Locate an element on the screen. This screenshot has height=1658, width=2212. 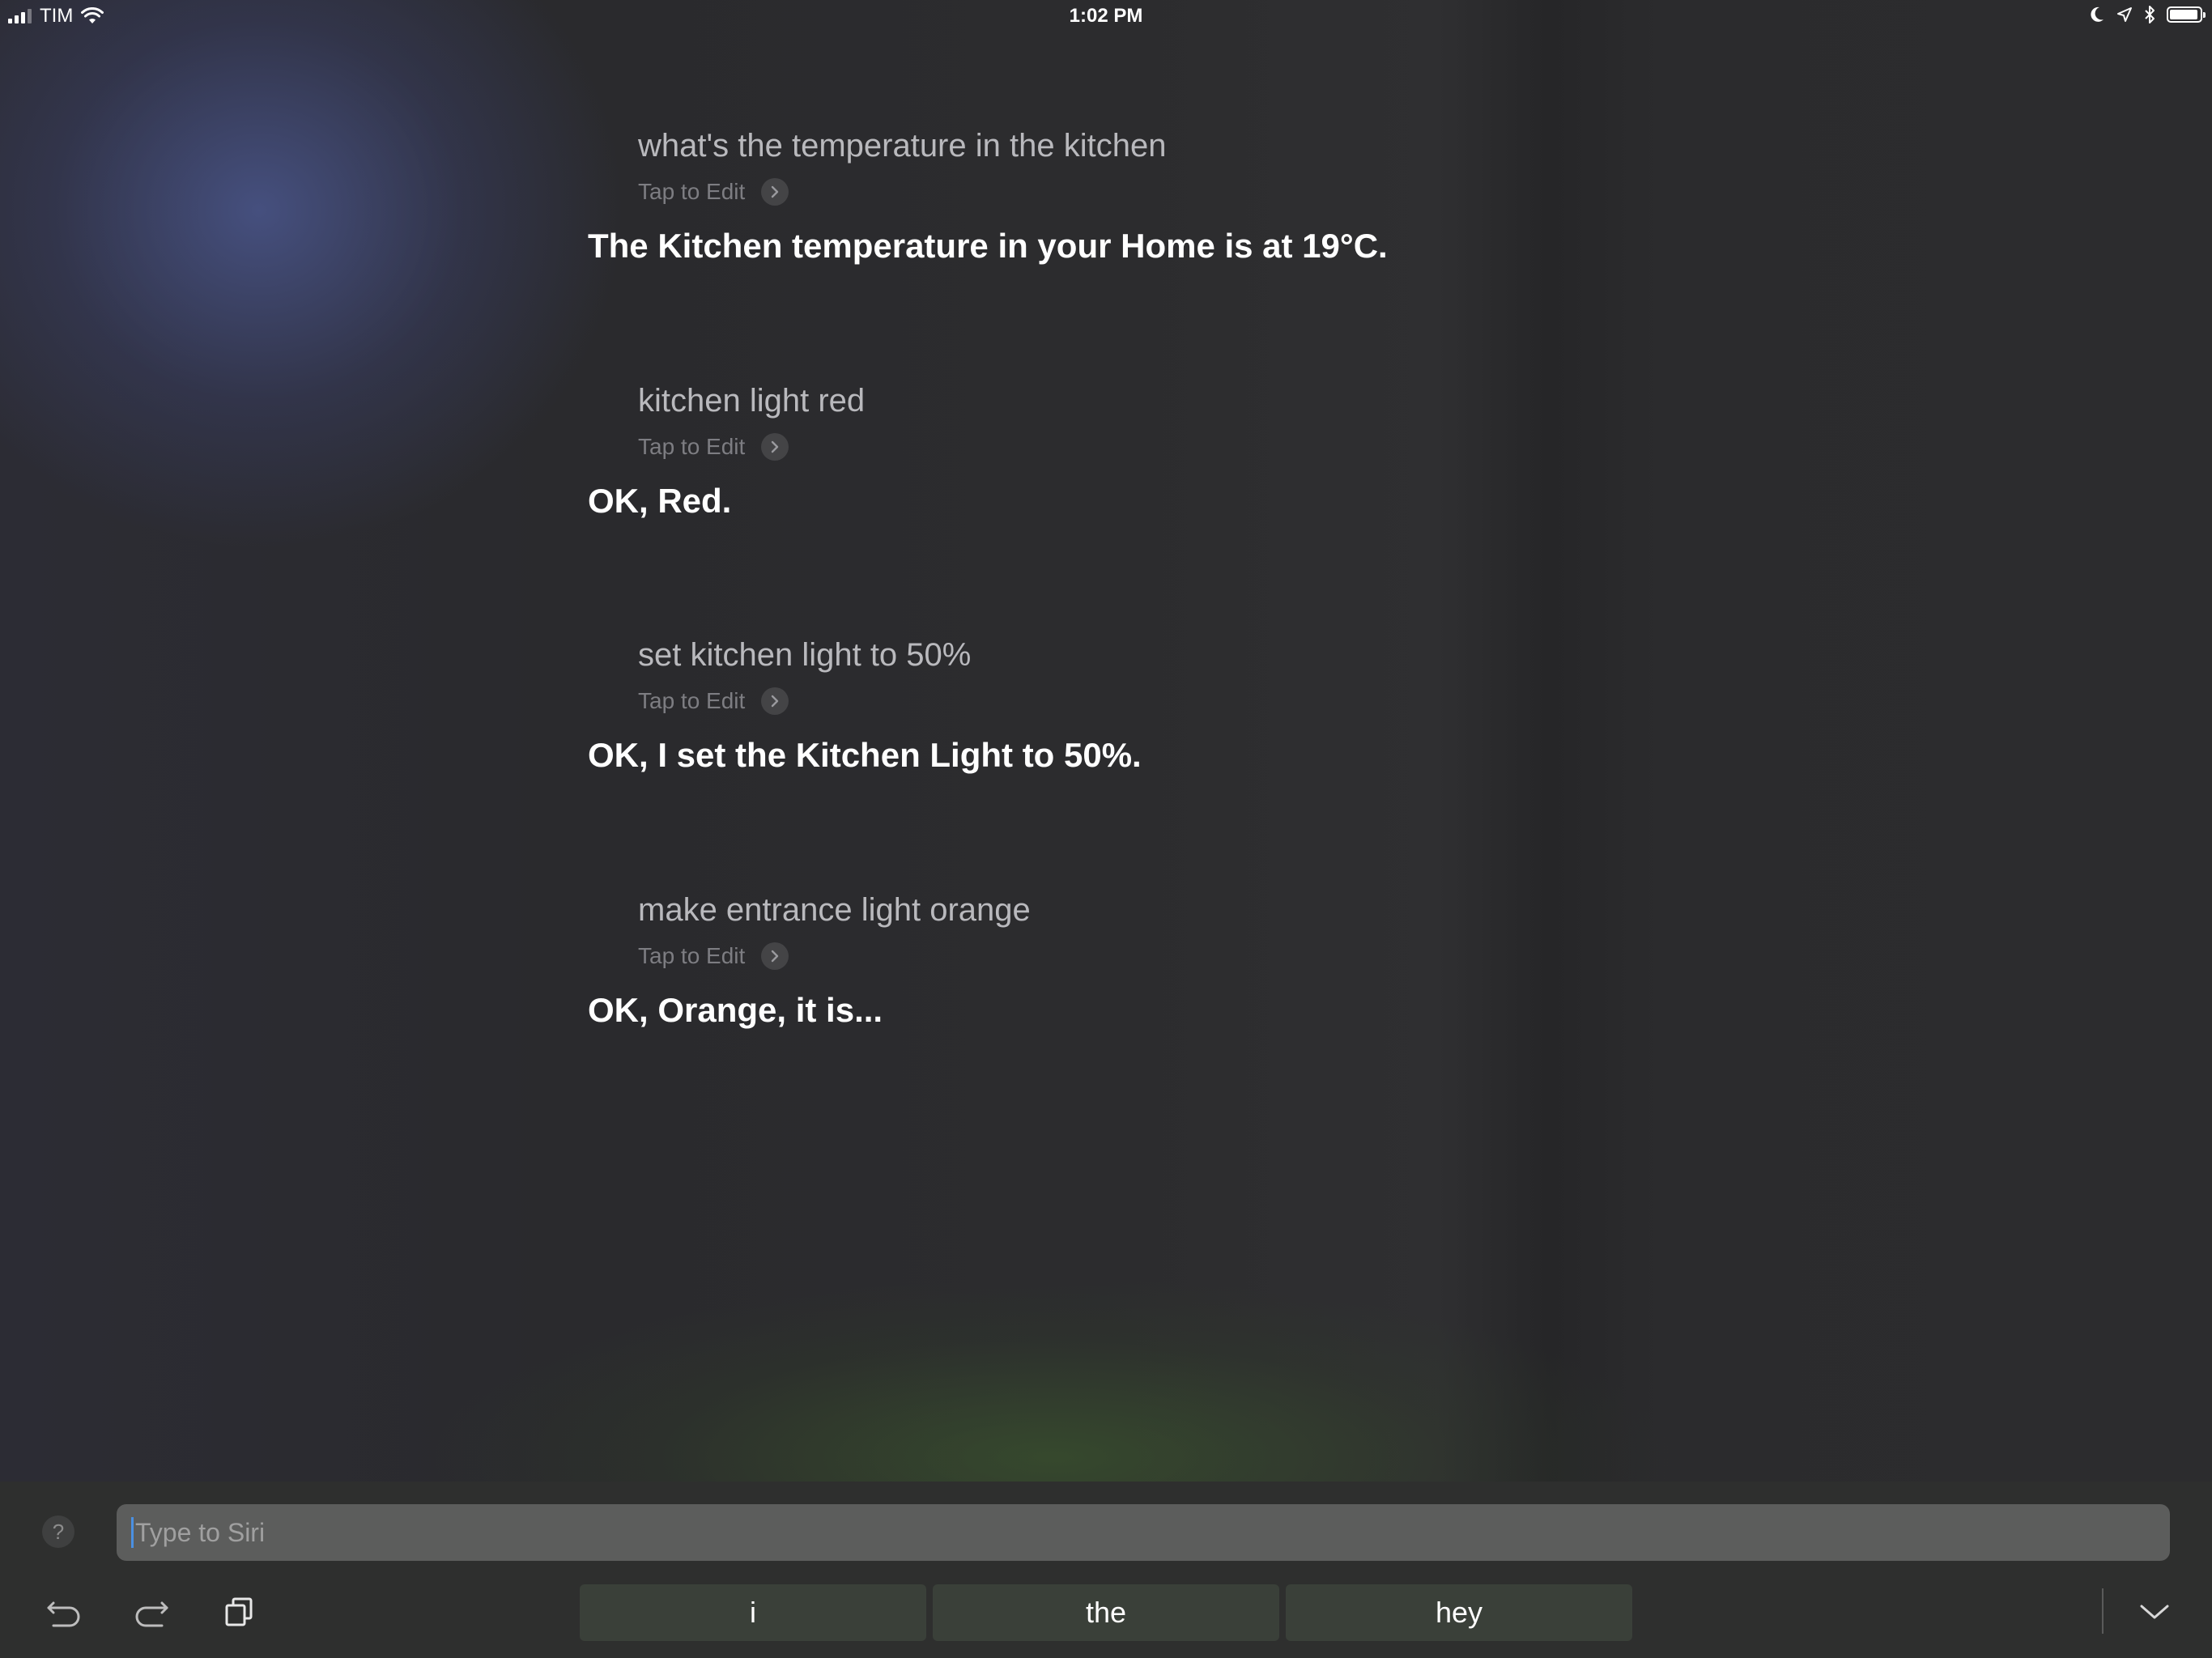
input-placeholder: Type to Siri is located at coordinates (201, 1532).